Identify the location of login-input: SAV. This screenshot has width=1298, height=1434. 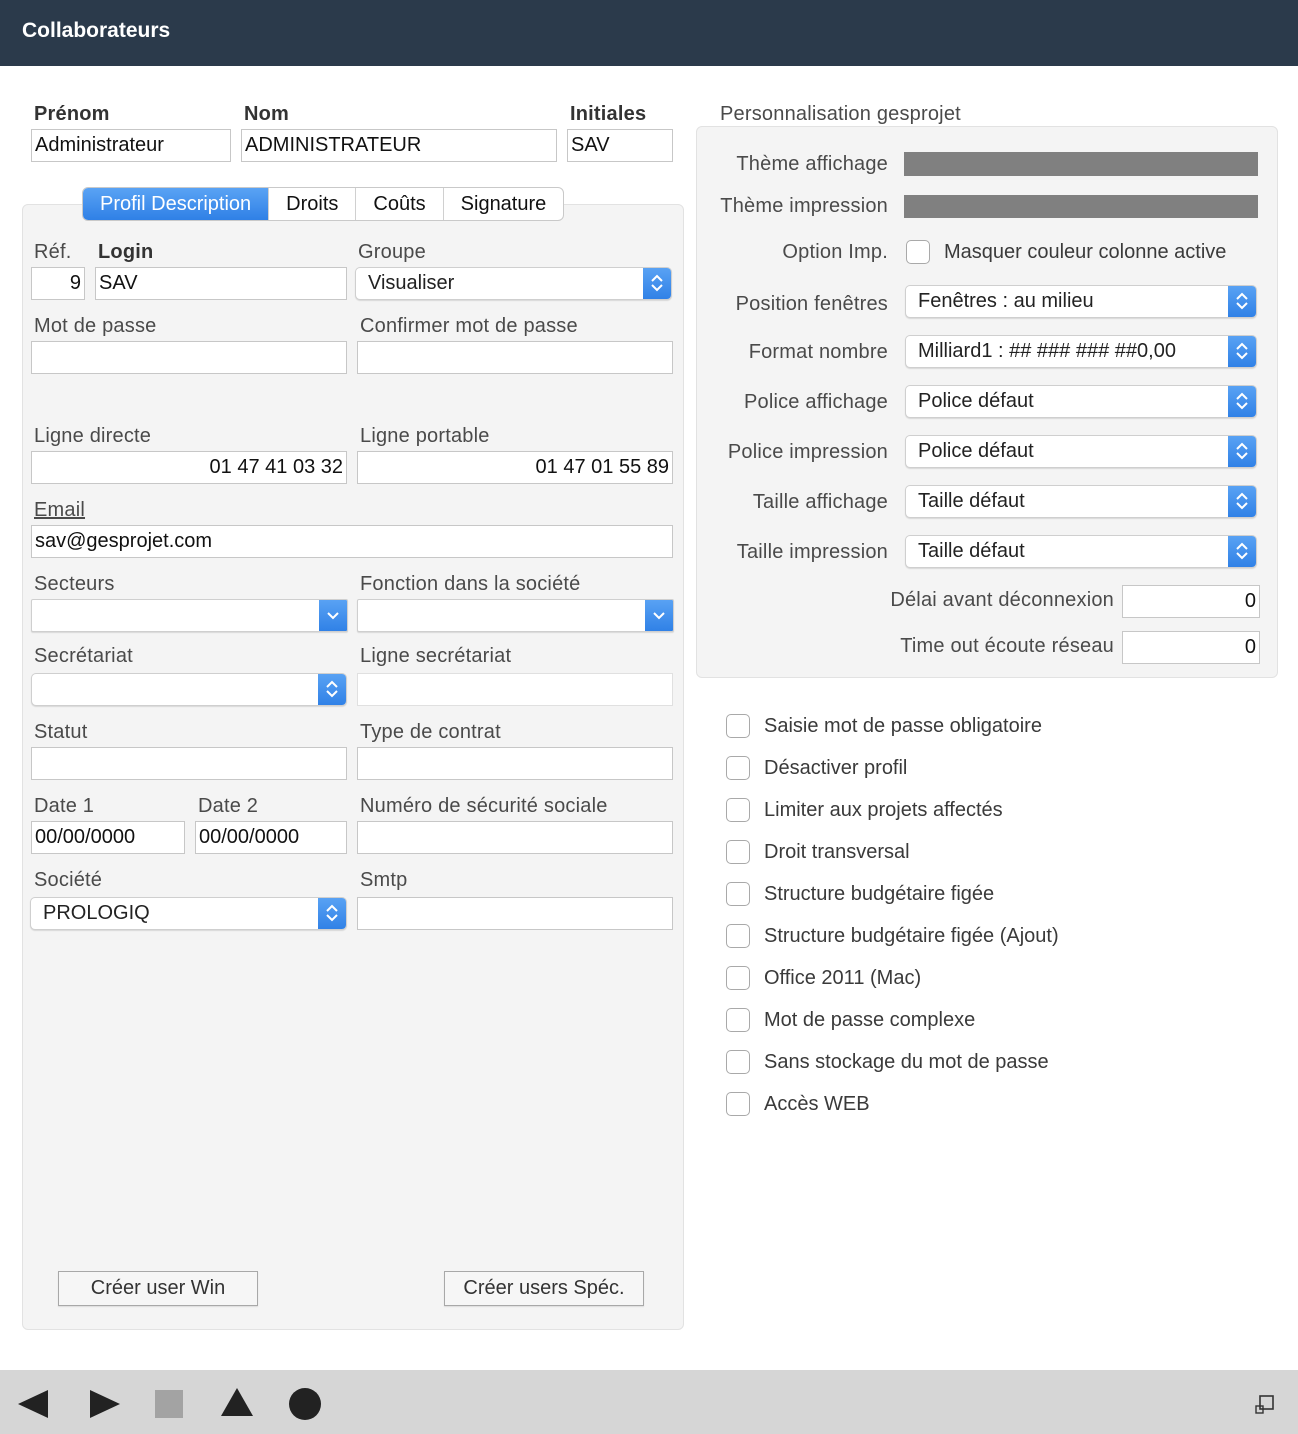
(221, 283).